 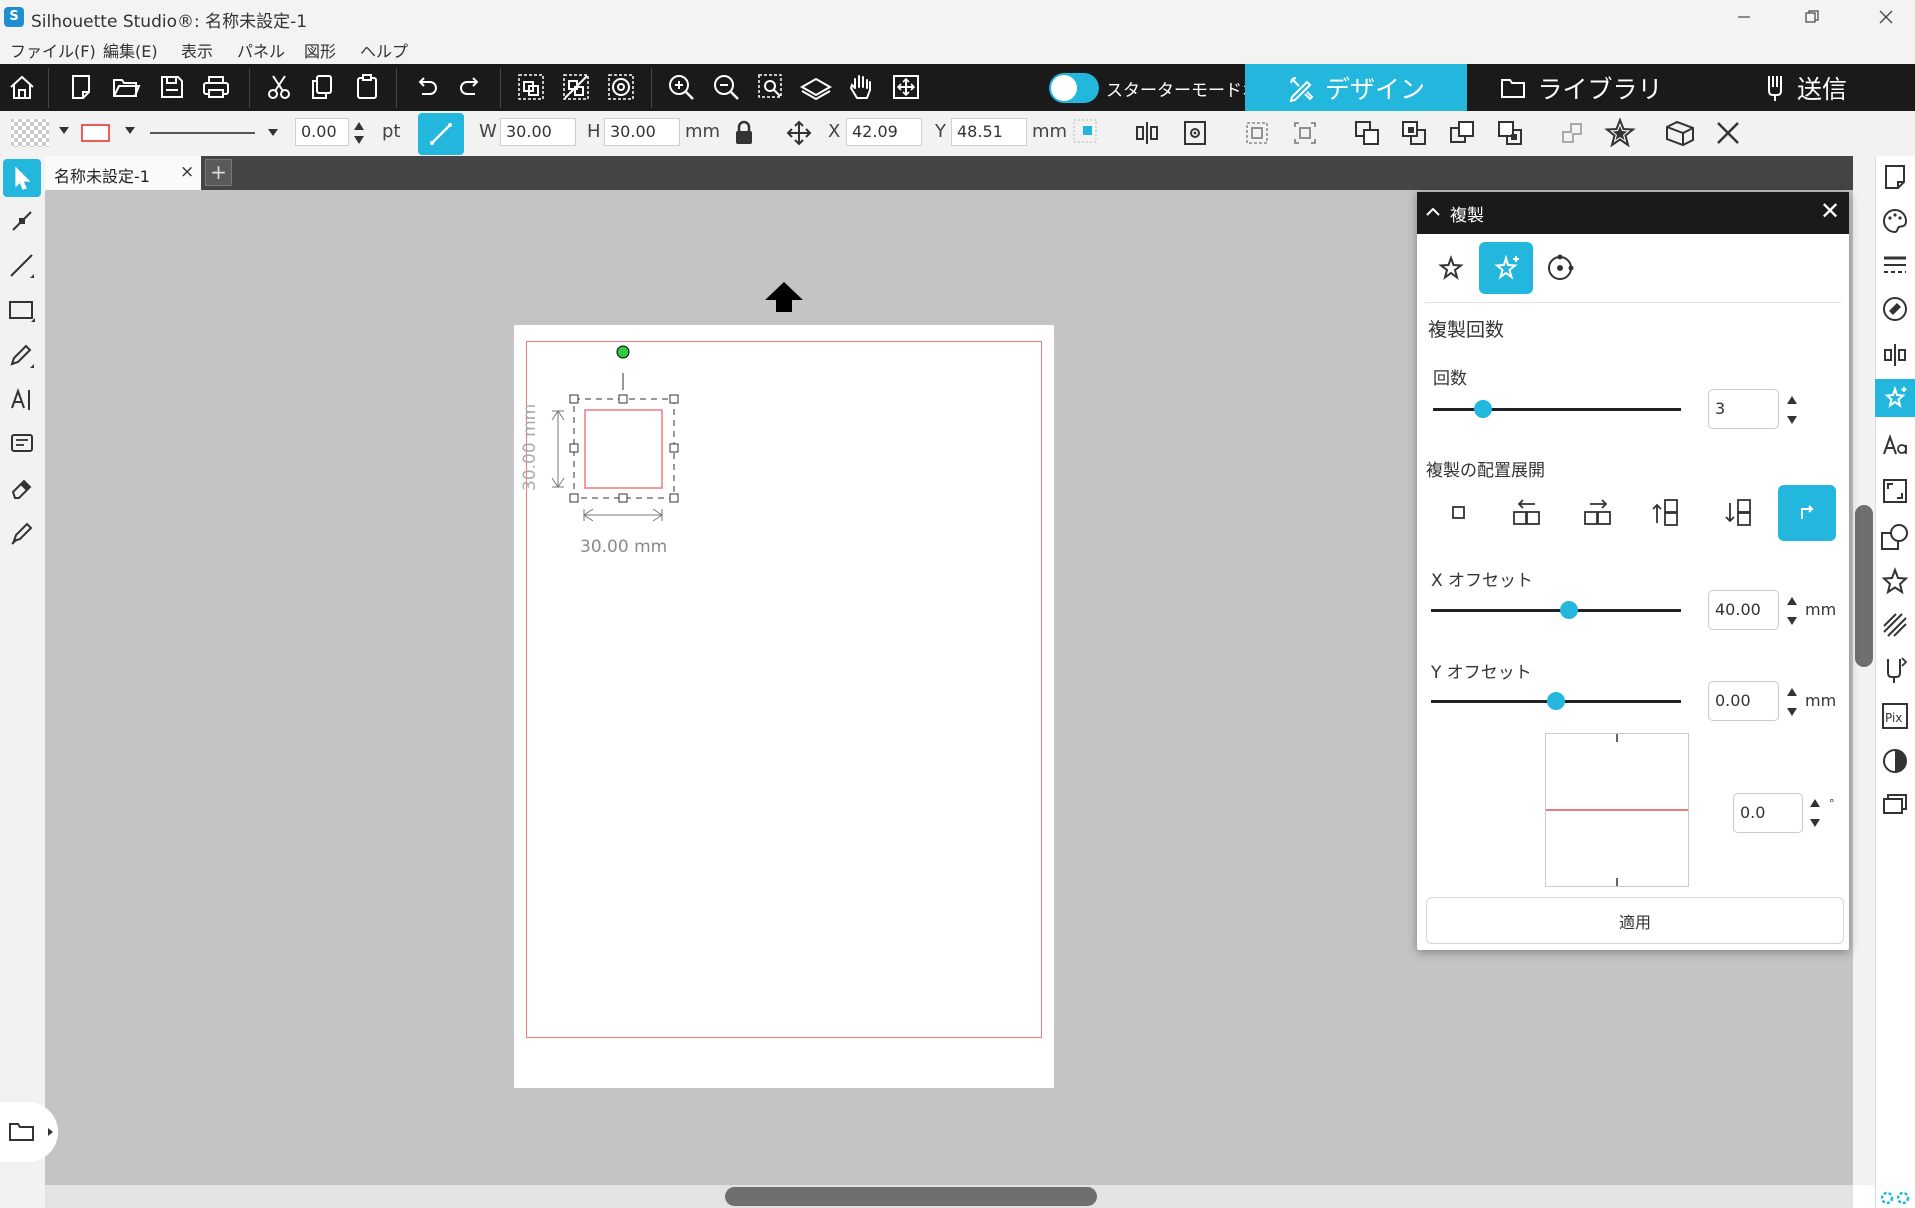 I want to click on copy-button, so click(x=322, y=87).